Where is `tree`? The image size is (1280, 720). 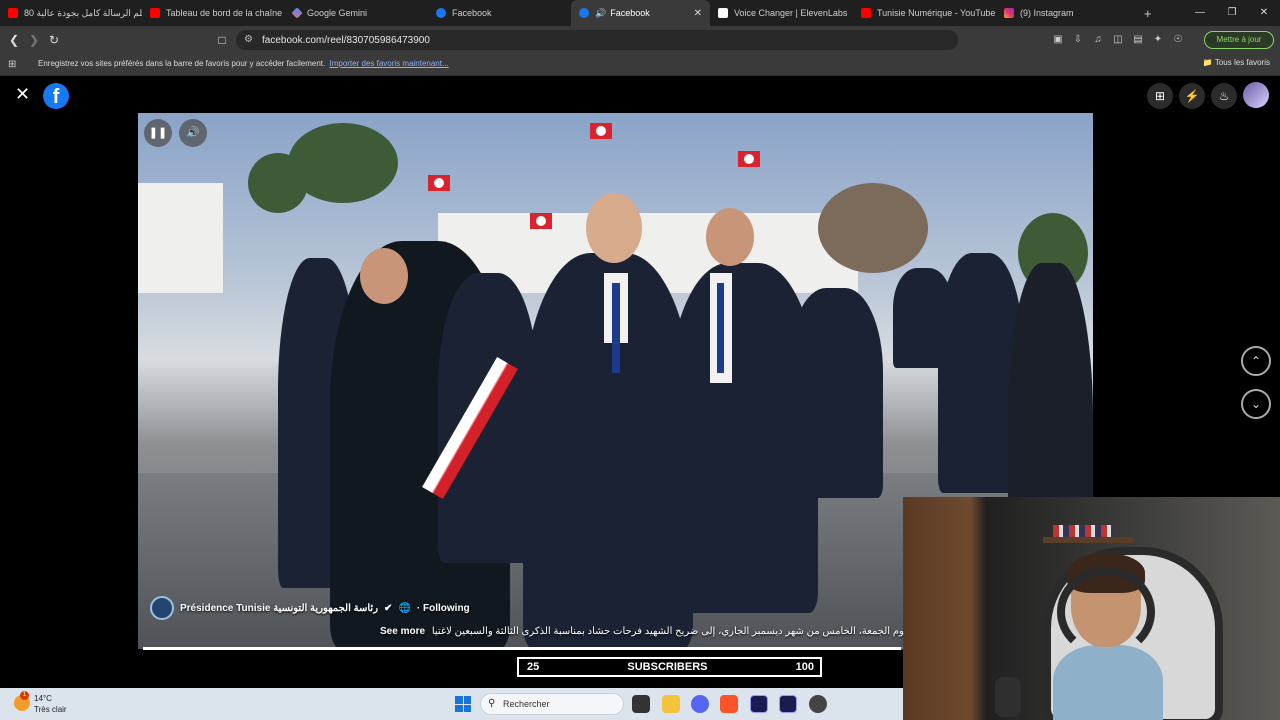
tree is located at coordinates (873, 228).